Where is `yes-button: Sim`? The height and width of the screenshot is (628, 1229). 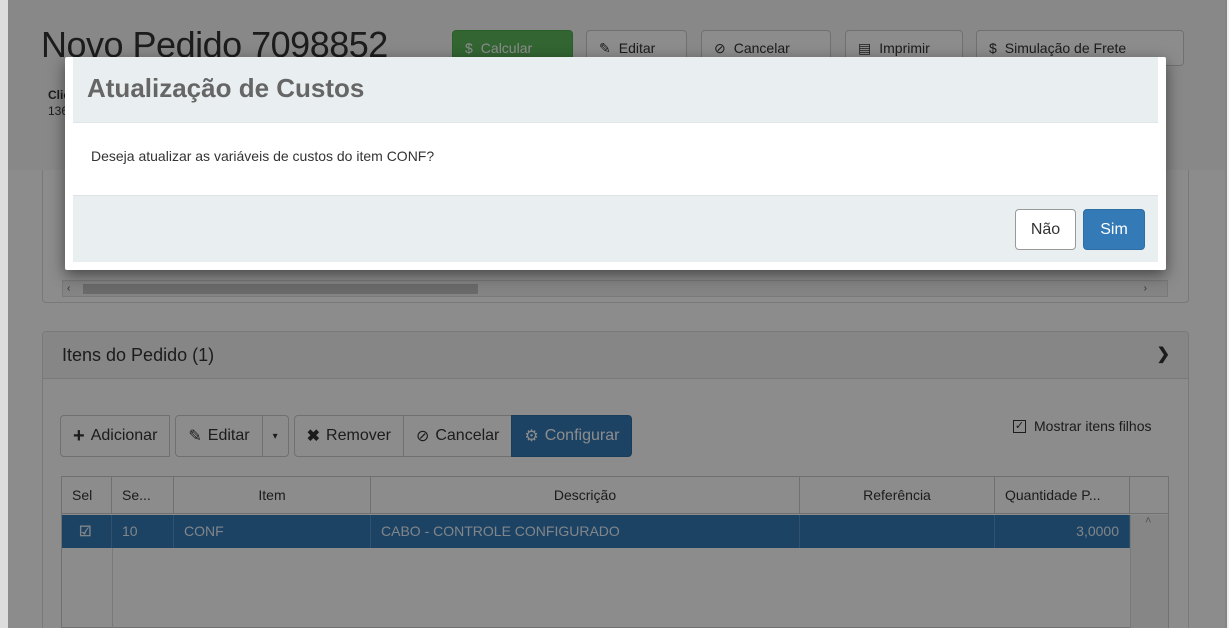
yes-button: Sim is located at coordinates (1114, 229).